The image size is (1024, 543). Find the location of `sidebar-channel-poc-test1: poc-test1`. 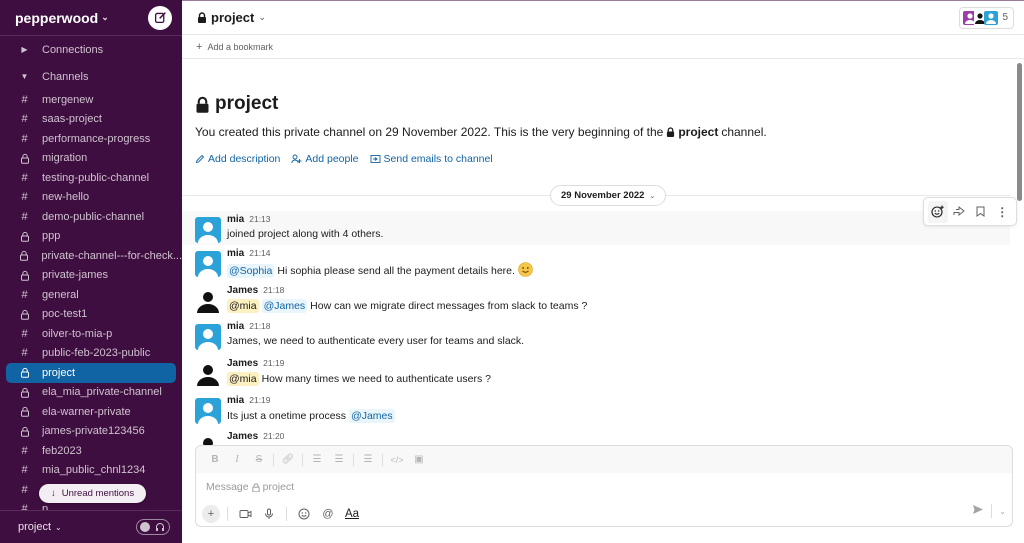

sidebar-channel-poc-test1: poc-test1 is located at coordinates (91, 315).